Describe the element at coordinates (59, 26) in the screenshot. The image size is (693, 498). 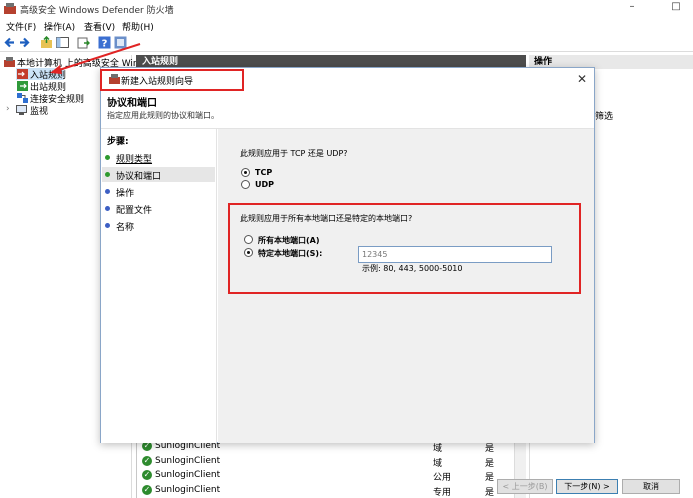
I see `menu-action: 操作(A)` at that location.